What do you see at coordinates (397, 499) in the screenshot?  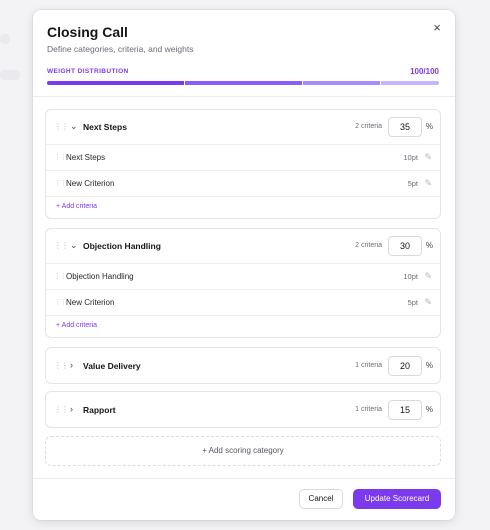 I see `update-scorecard-button: Update Scorecard` at bounding box center [397, 499].